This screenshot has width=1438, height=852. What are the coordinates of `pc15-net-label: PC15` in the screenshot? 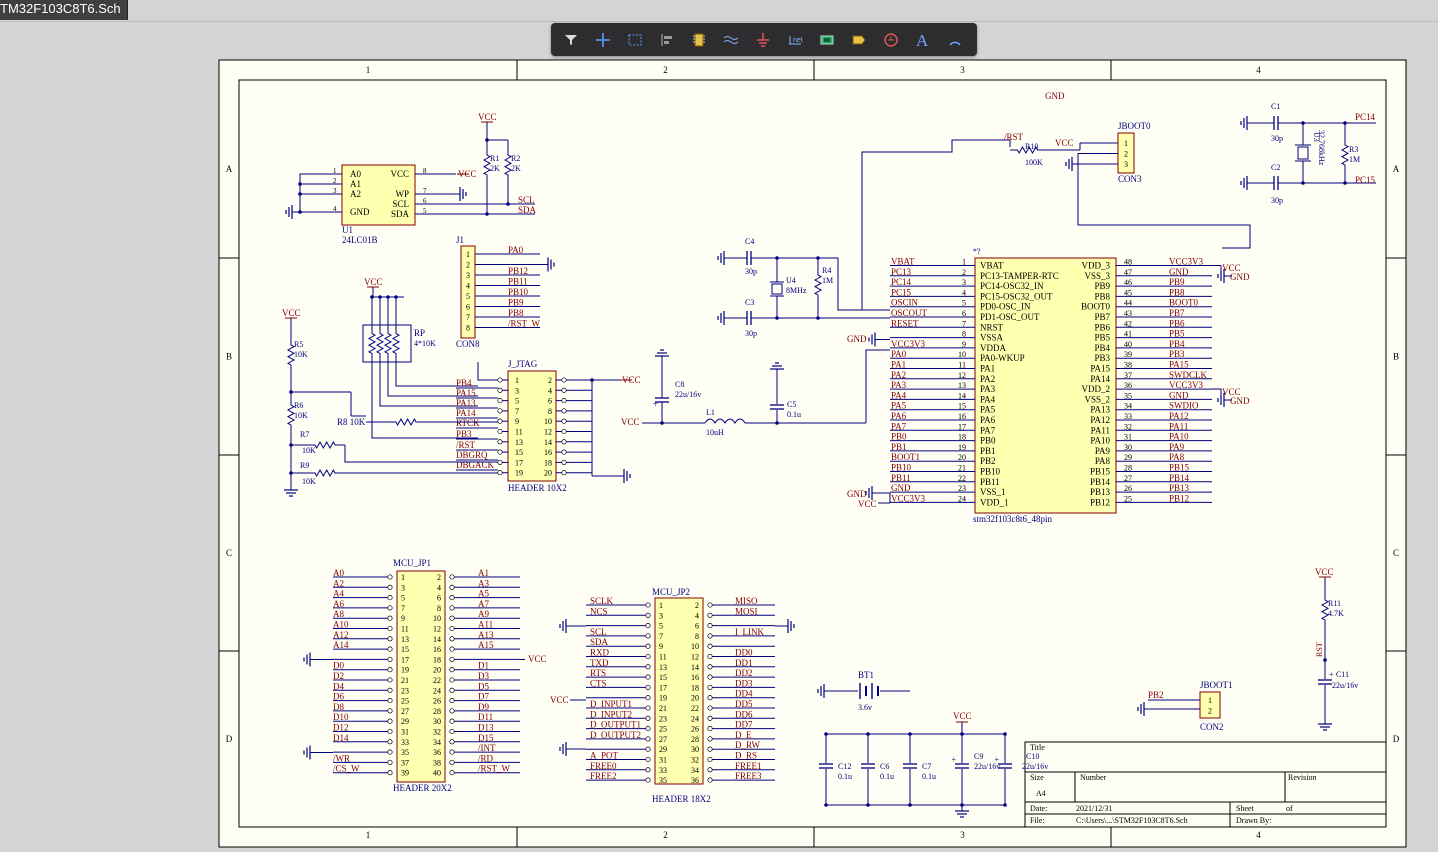 It's located at (1365, 180).